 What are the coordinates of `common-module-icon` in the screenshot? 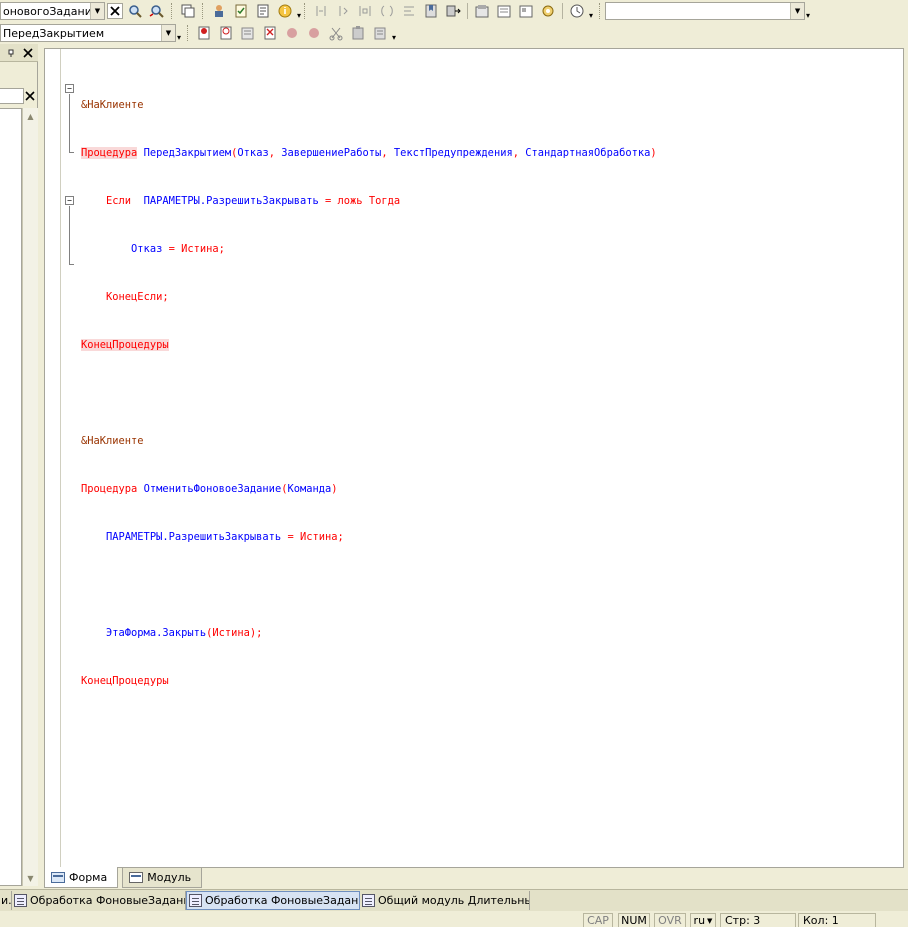 It's located at (368, 900).